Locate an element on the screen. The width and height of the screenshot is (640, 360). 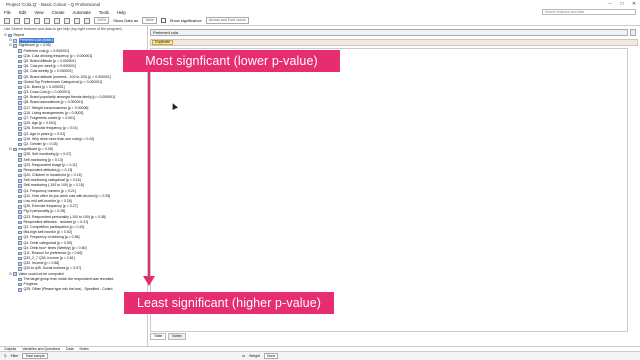
output-tabs: Table Notes is located at coordinates (168, 336).